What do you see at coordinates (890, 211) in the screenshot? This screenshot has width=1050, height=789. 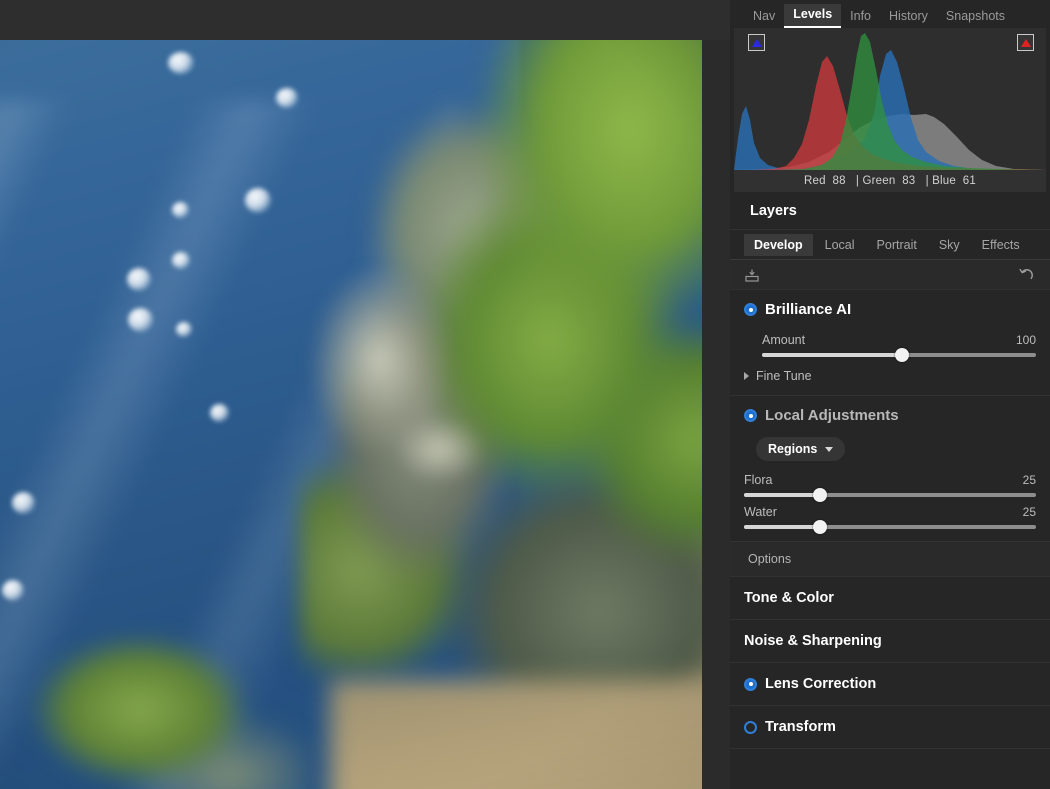 I see `layers-header: Layers` at bounding box center [890, 211].